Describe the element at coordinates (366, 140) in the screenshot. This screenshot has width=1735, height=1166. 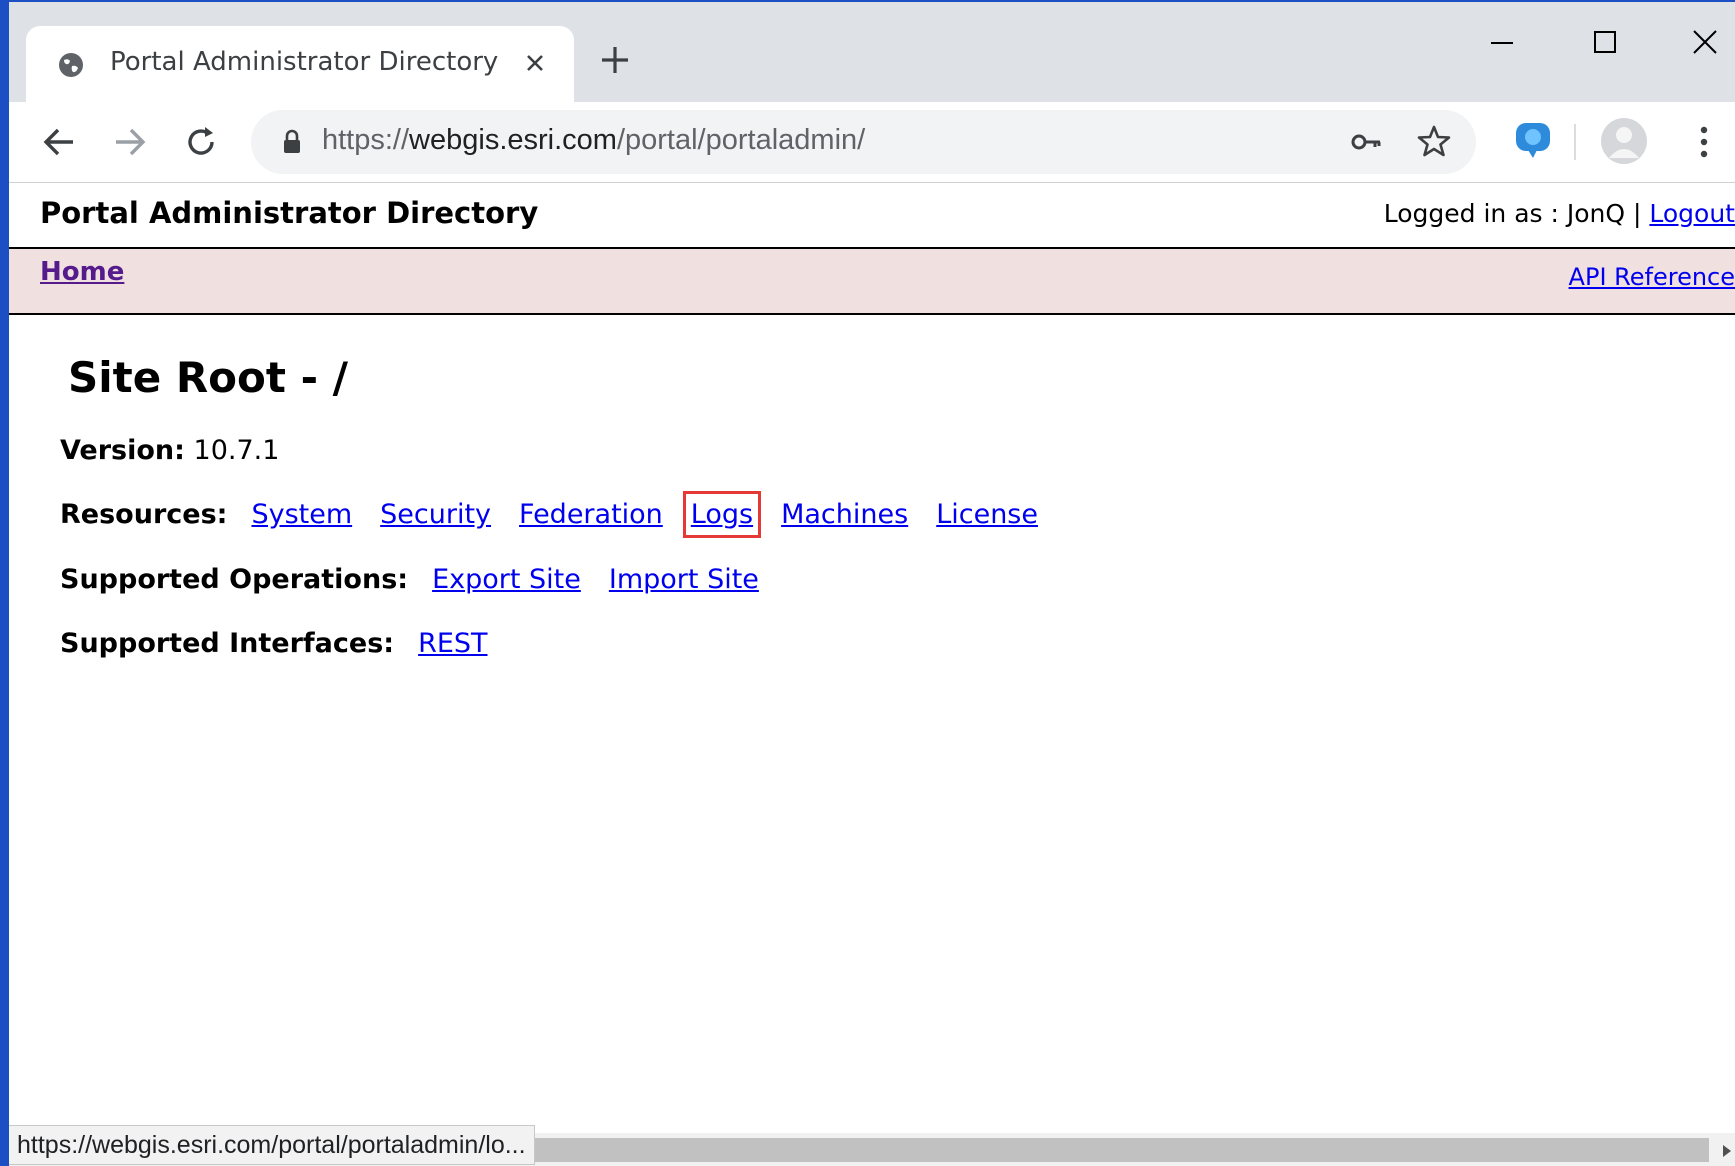
I see `url-scheme: https://` at that location.